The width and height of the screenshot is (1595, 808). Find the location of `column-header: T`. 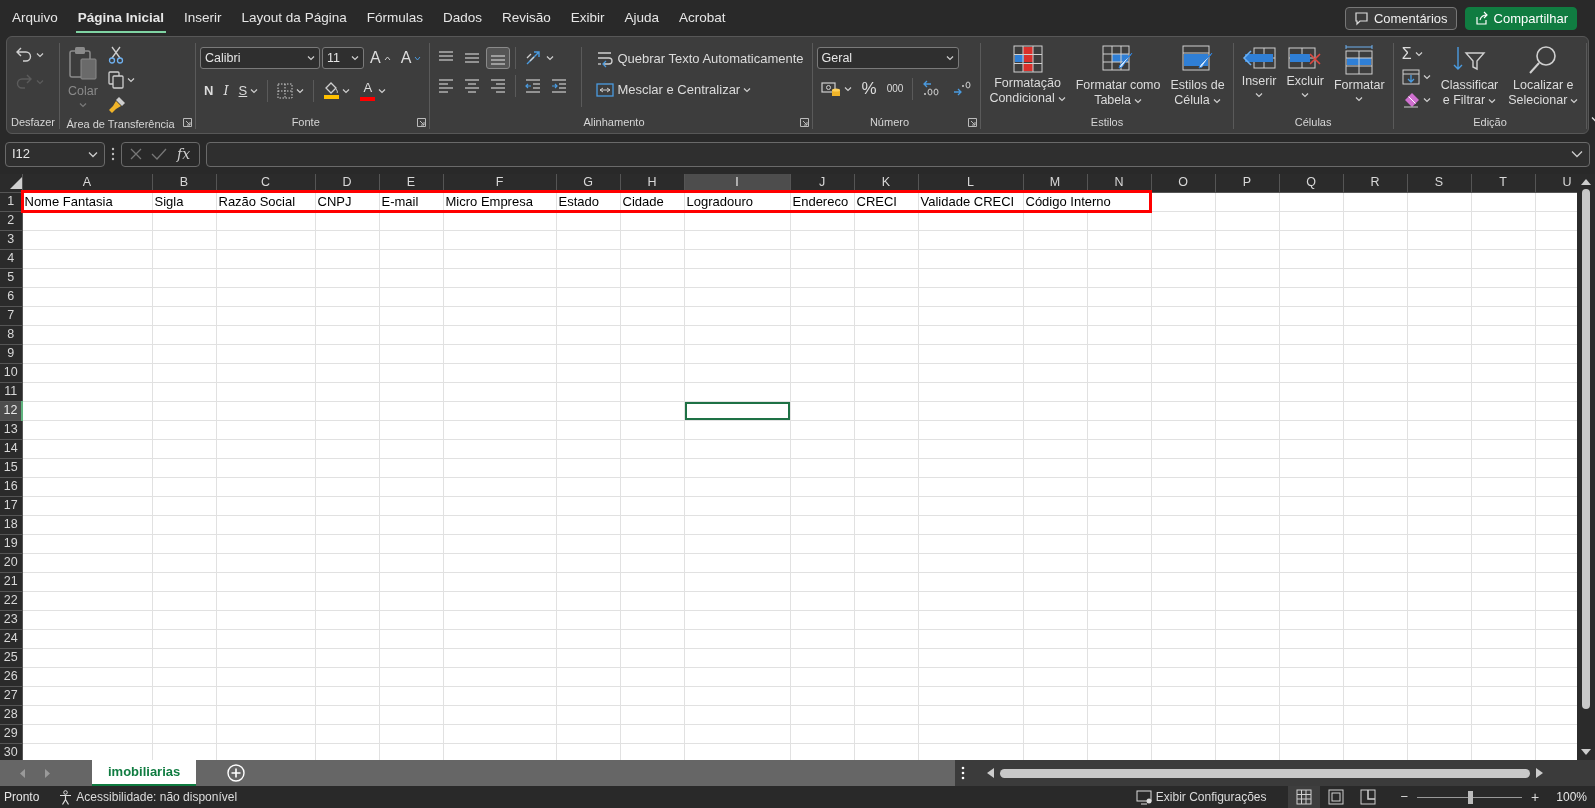

column-header: T is located at coordinates (1503, 183).